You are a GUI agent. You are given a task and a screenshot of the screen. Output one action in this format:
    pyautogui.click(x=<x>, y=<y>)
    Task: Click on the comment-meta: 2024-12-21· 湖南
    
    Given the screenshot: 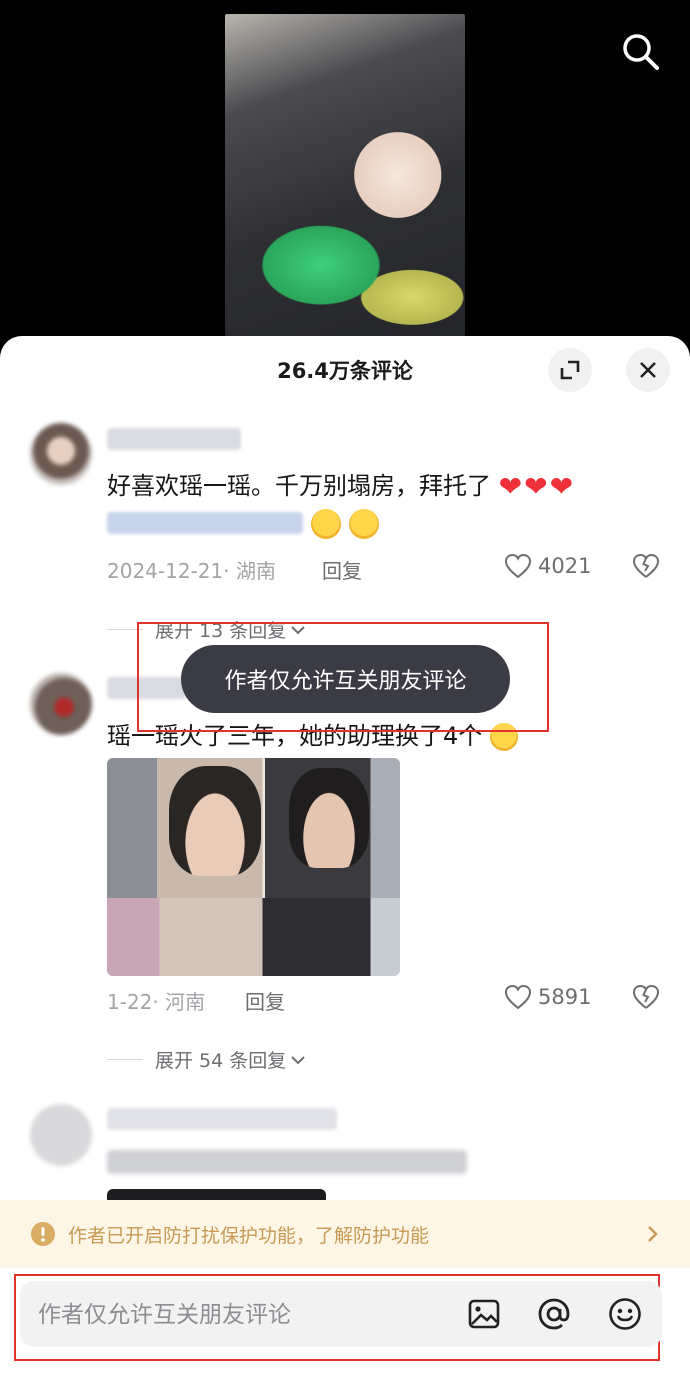 What is the action you would take?
    pyautogui.click(x=191, y=571)
    